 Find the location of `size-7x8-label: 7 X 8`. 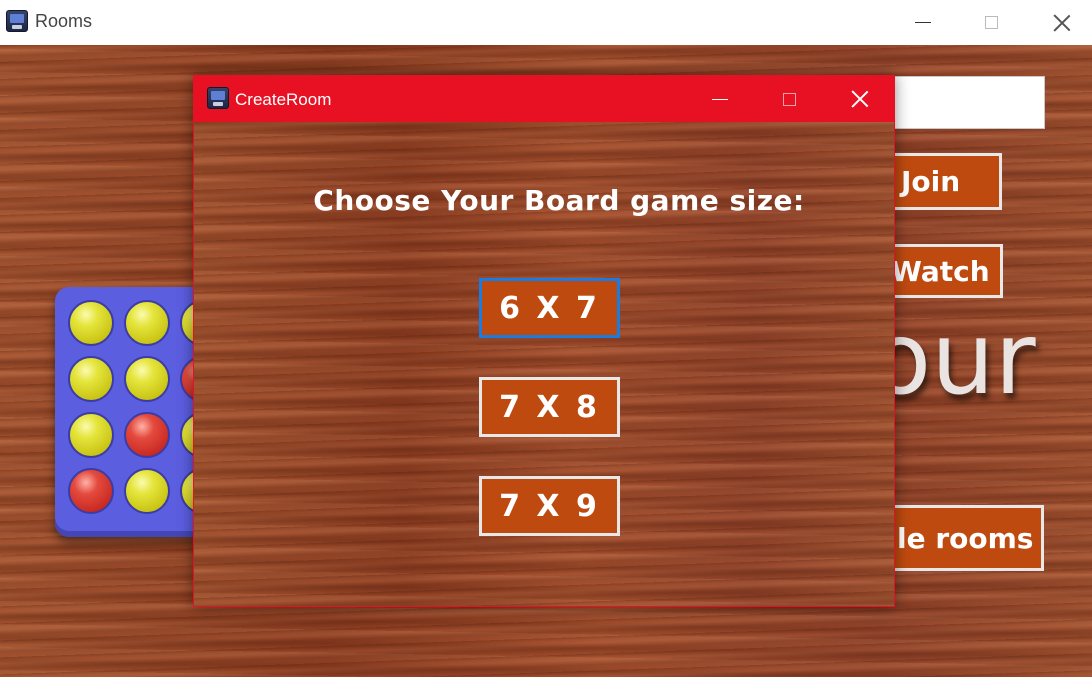

size-7x8-label: 7 X 8 is located at coordinates (549, 407).